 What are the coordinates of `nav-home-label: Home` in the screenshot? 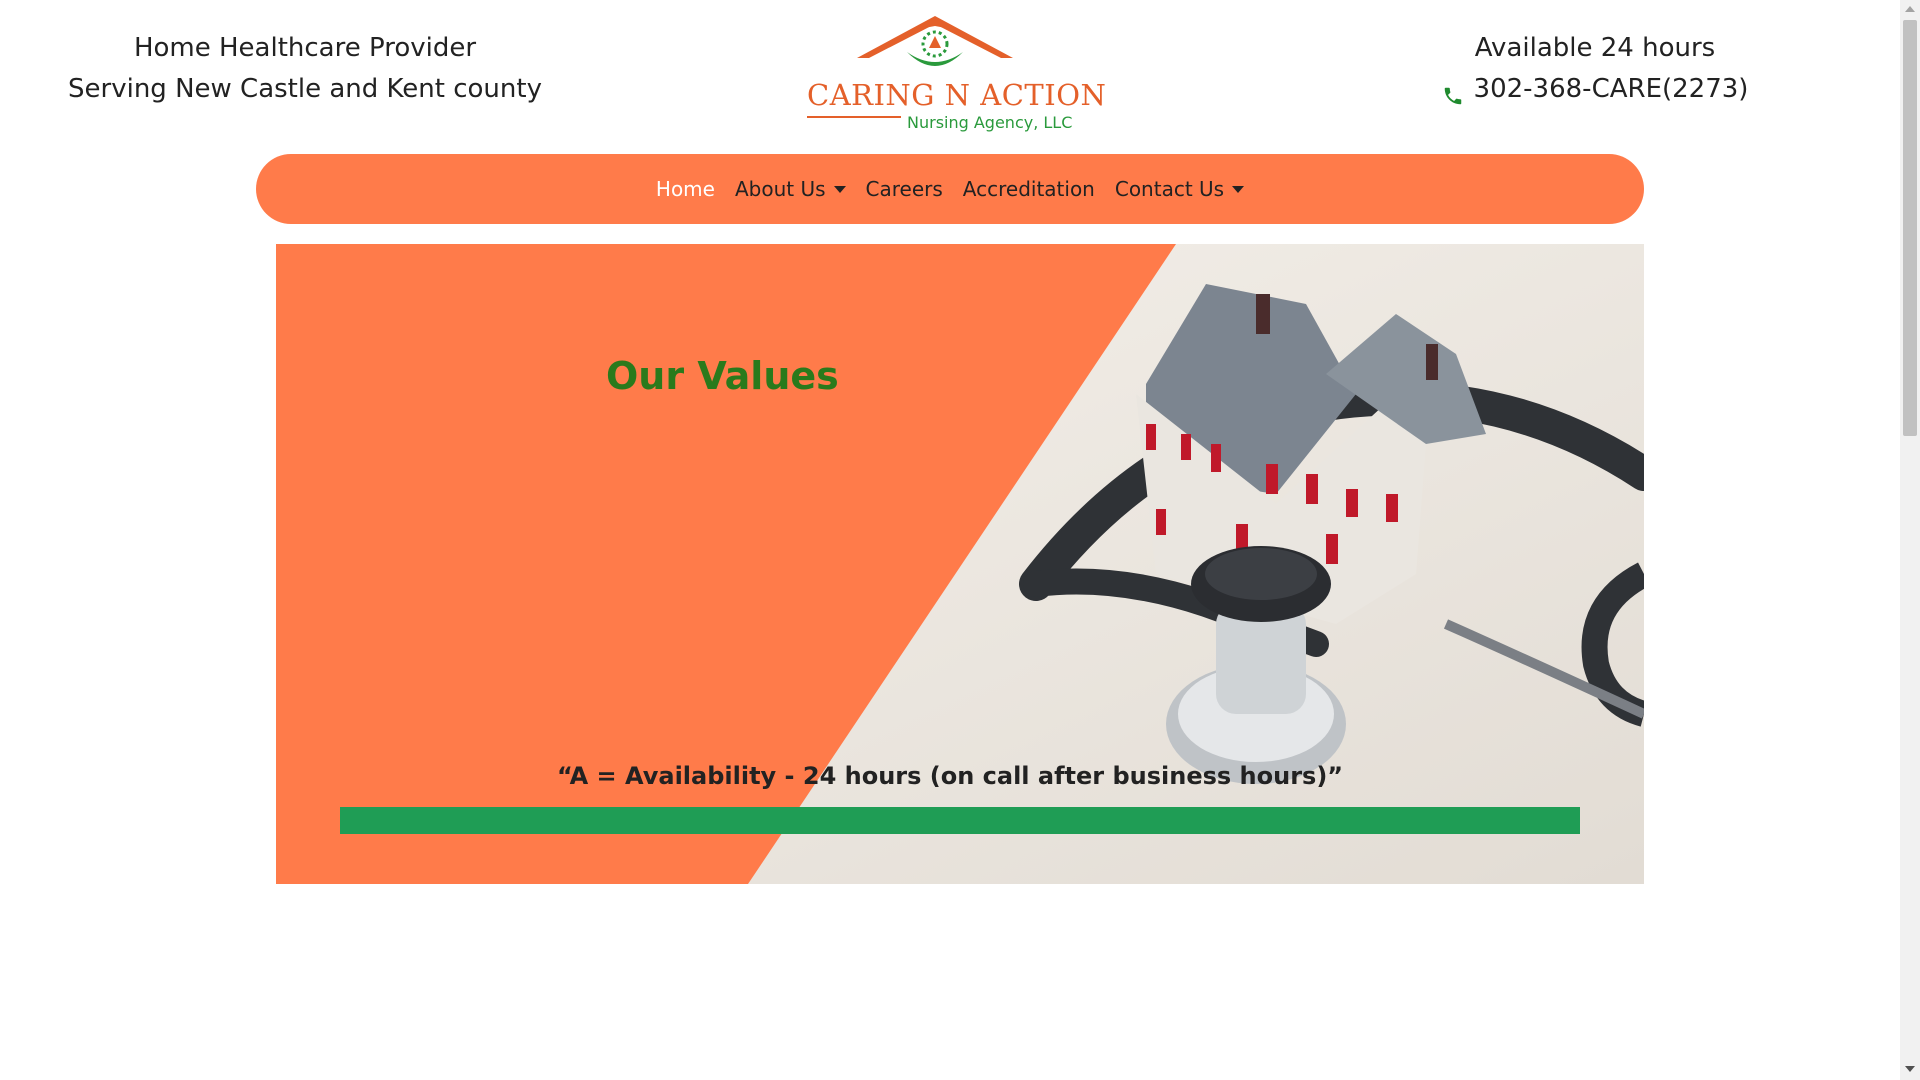 It's located at (685, 189).